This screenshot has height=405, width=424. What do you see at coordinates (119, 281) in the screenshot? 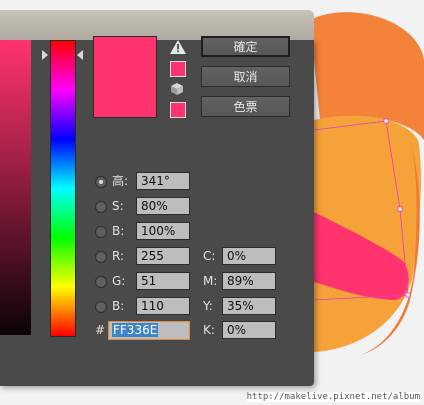
I see `label-g: G:` at bounding box center [119, 281].